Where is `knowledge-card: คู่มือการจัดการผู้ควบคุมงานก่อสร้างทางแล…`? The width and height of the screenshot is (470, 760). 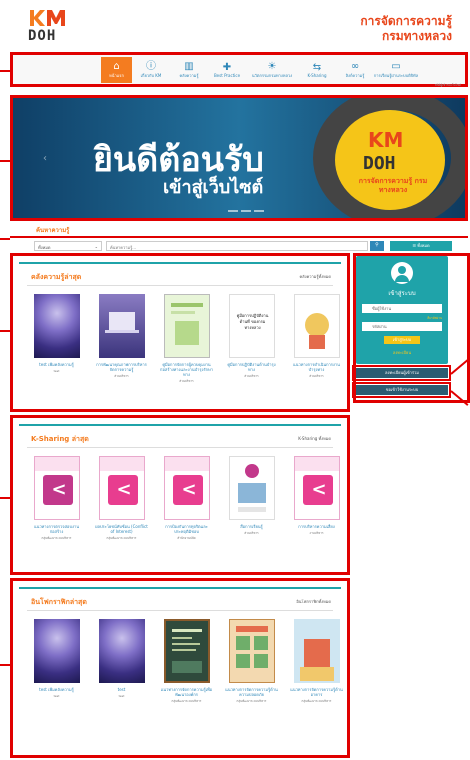
knowledge-card: คู่มือการจัดการผู้ควบคุมงานก่อสร้างทางแล… is located at coordinates (186, 338).